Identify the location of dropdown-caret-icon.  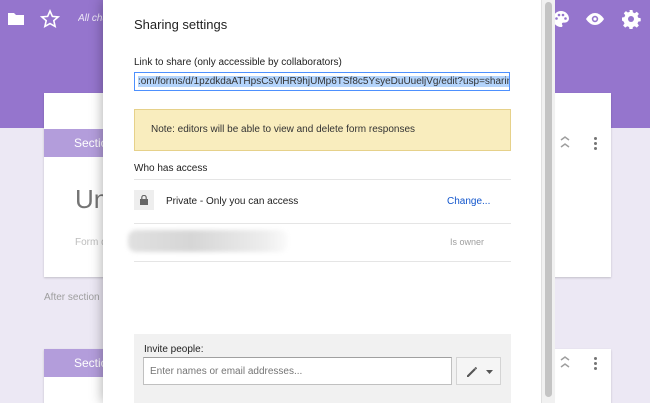
(489, 372).